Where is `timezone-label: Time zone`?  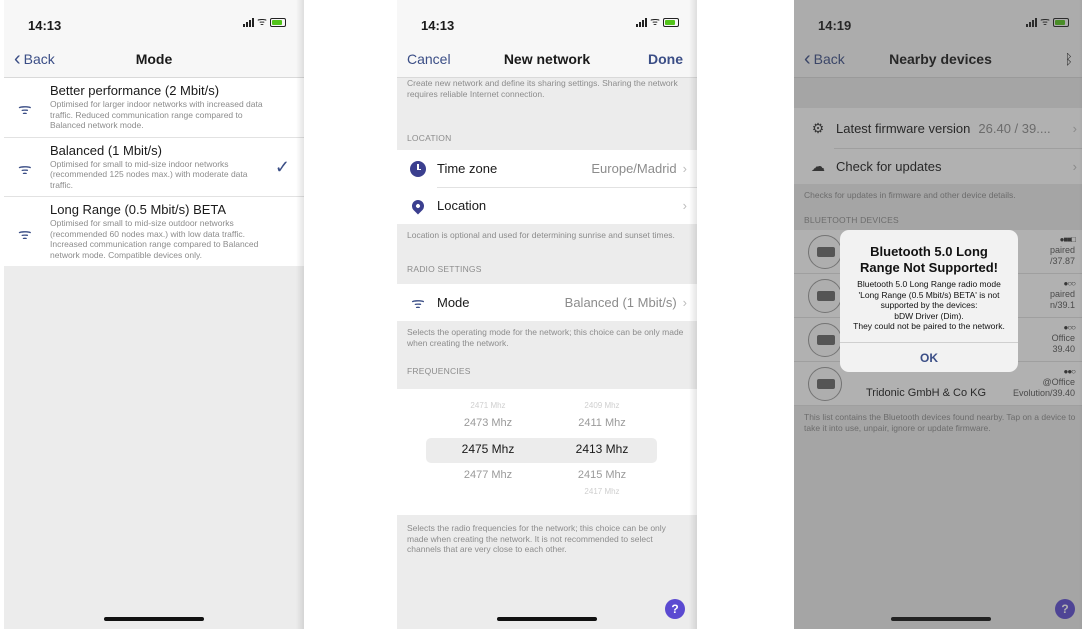
timezone-label: Time zone is located at coordinates (467, 168).